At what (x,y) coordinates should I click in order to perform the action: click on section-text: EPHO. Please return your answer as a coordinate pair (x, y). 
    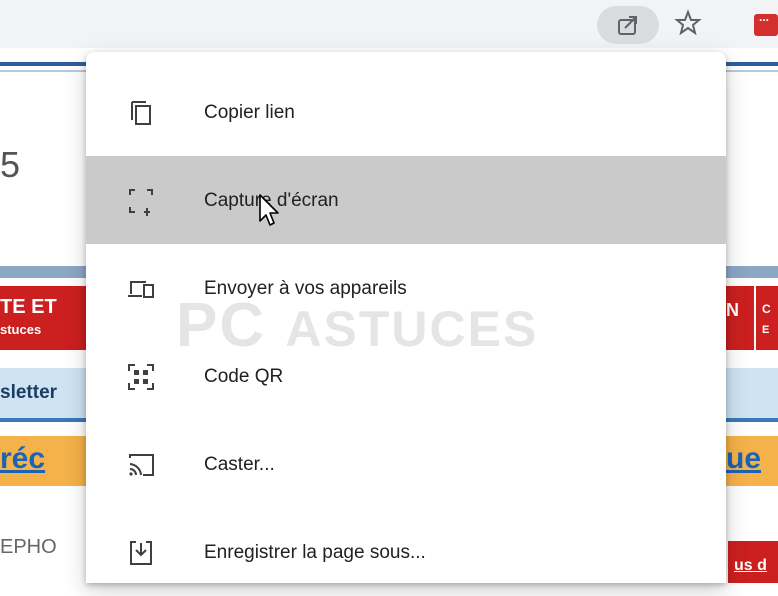
    Looking at the image, I should click on (28, 547).